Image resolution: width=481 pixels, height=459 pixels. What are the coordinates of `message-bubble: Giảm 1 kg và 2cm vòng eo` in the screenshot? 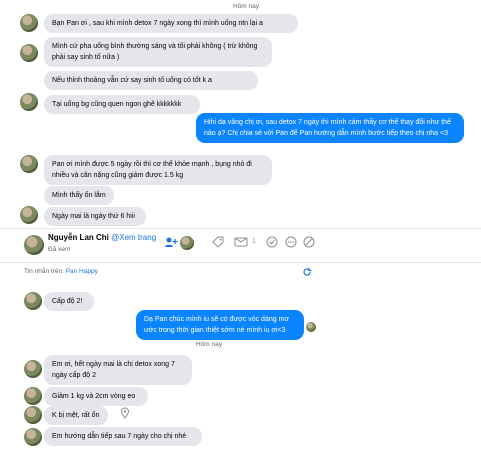 It's located at (96, 396).